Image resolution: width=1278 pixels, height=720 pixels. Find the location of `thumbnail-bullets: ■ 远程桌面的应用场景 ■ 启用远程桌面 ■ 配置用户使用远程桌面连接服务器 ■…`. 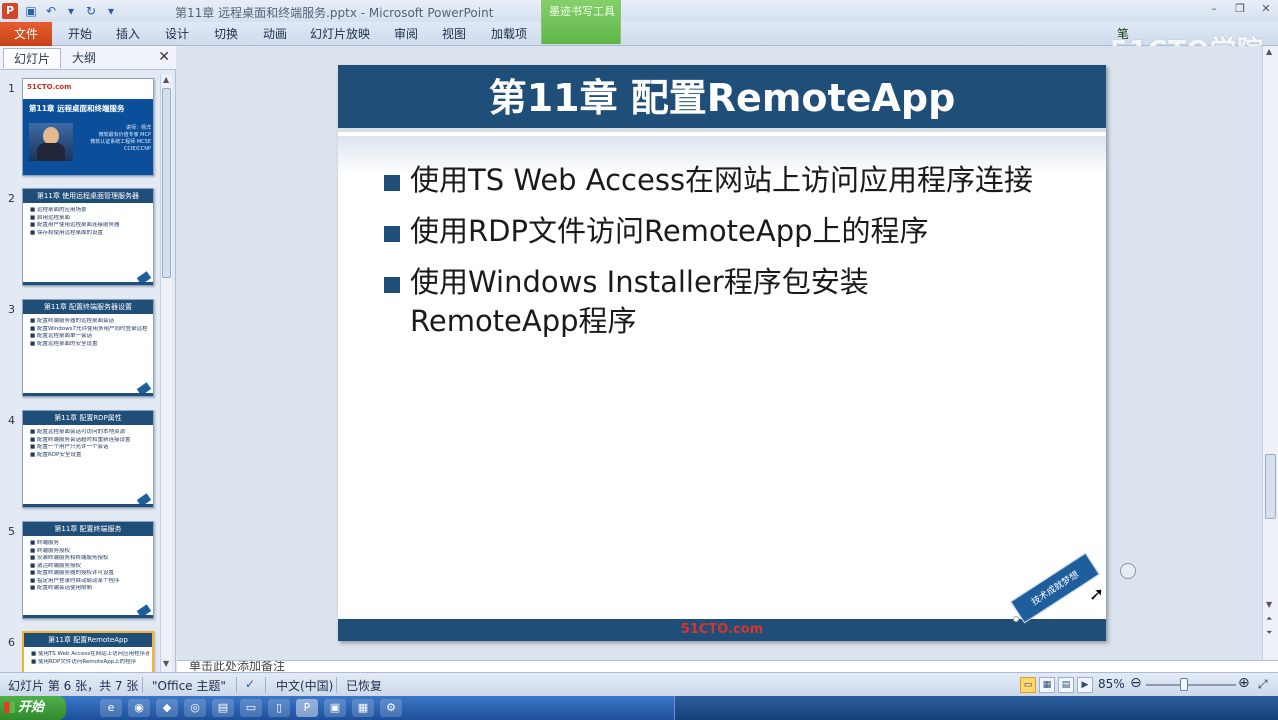

thumbnail-bullets: ■ 远程桌面的应用场景 ■ 启用远程桌面 ■ 配置用户使用远程桌面连接服务器 ■… is located at coordinates (89, 222).